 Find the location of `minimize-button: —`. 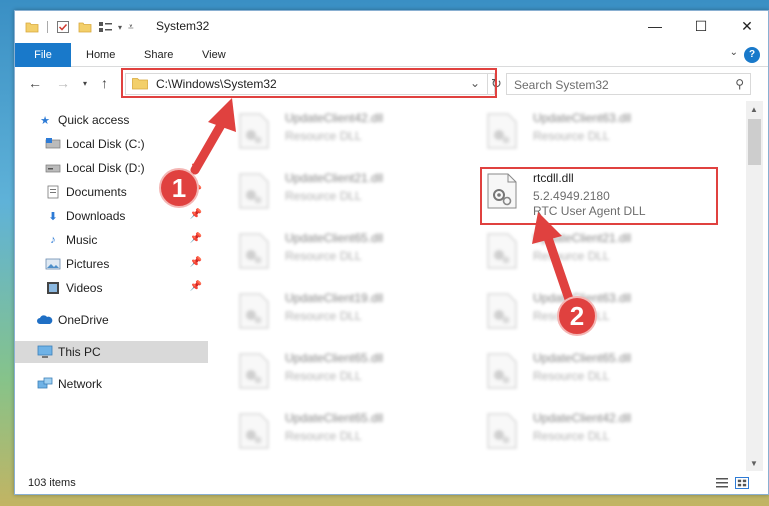

minimize-button: — is located at coordinates (655, 26).